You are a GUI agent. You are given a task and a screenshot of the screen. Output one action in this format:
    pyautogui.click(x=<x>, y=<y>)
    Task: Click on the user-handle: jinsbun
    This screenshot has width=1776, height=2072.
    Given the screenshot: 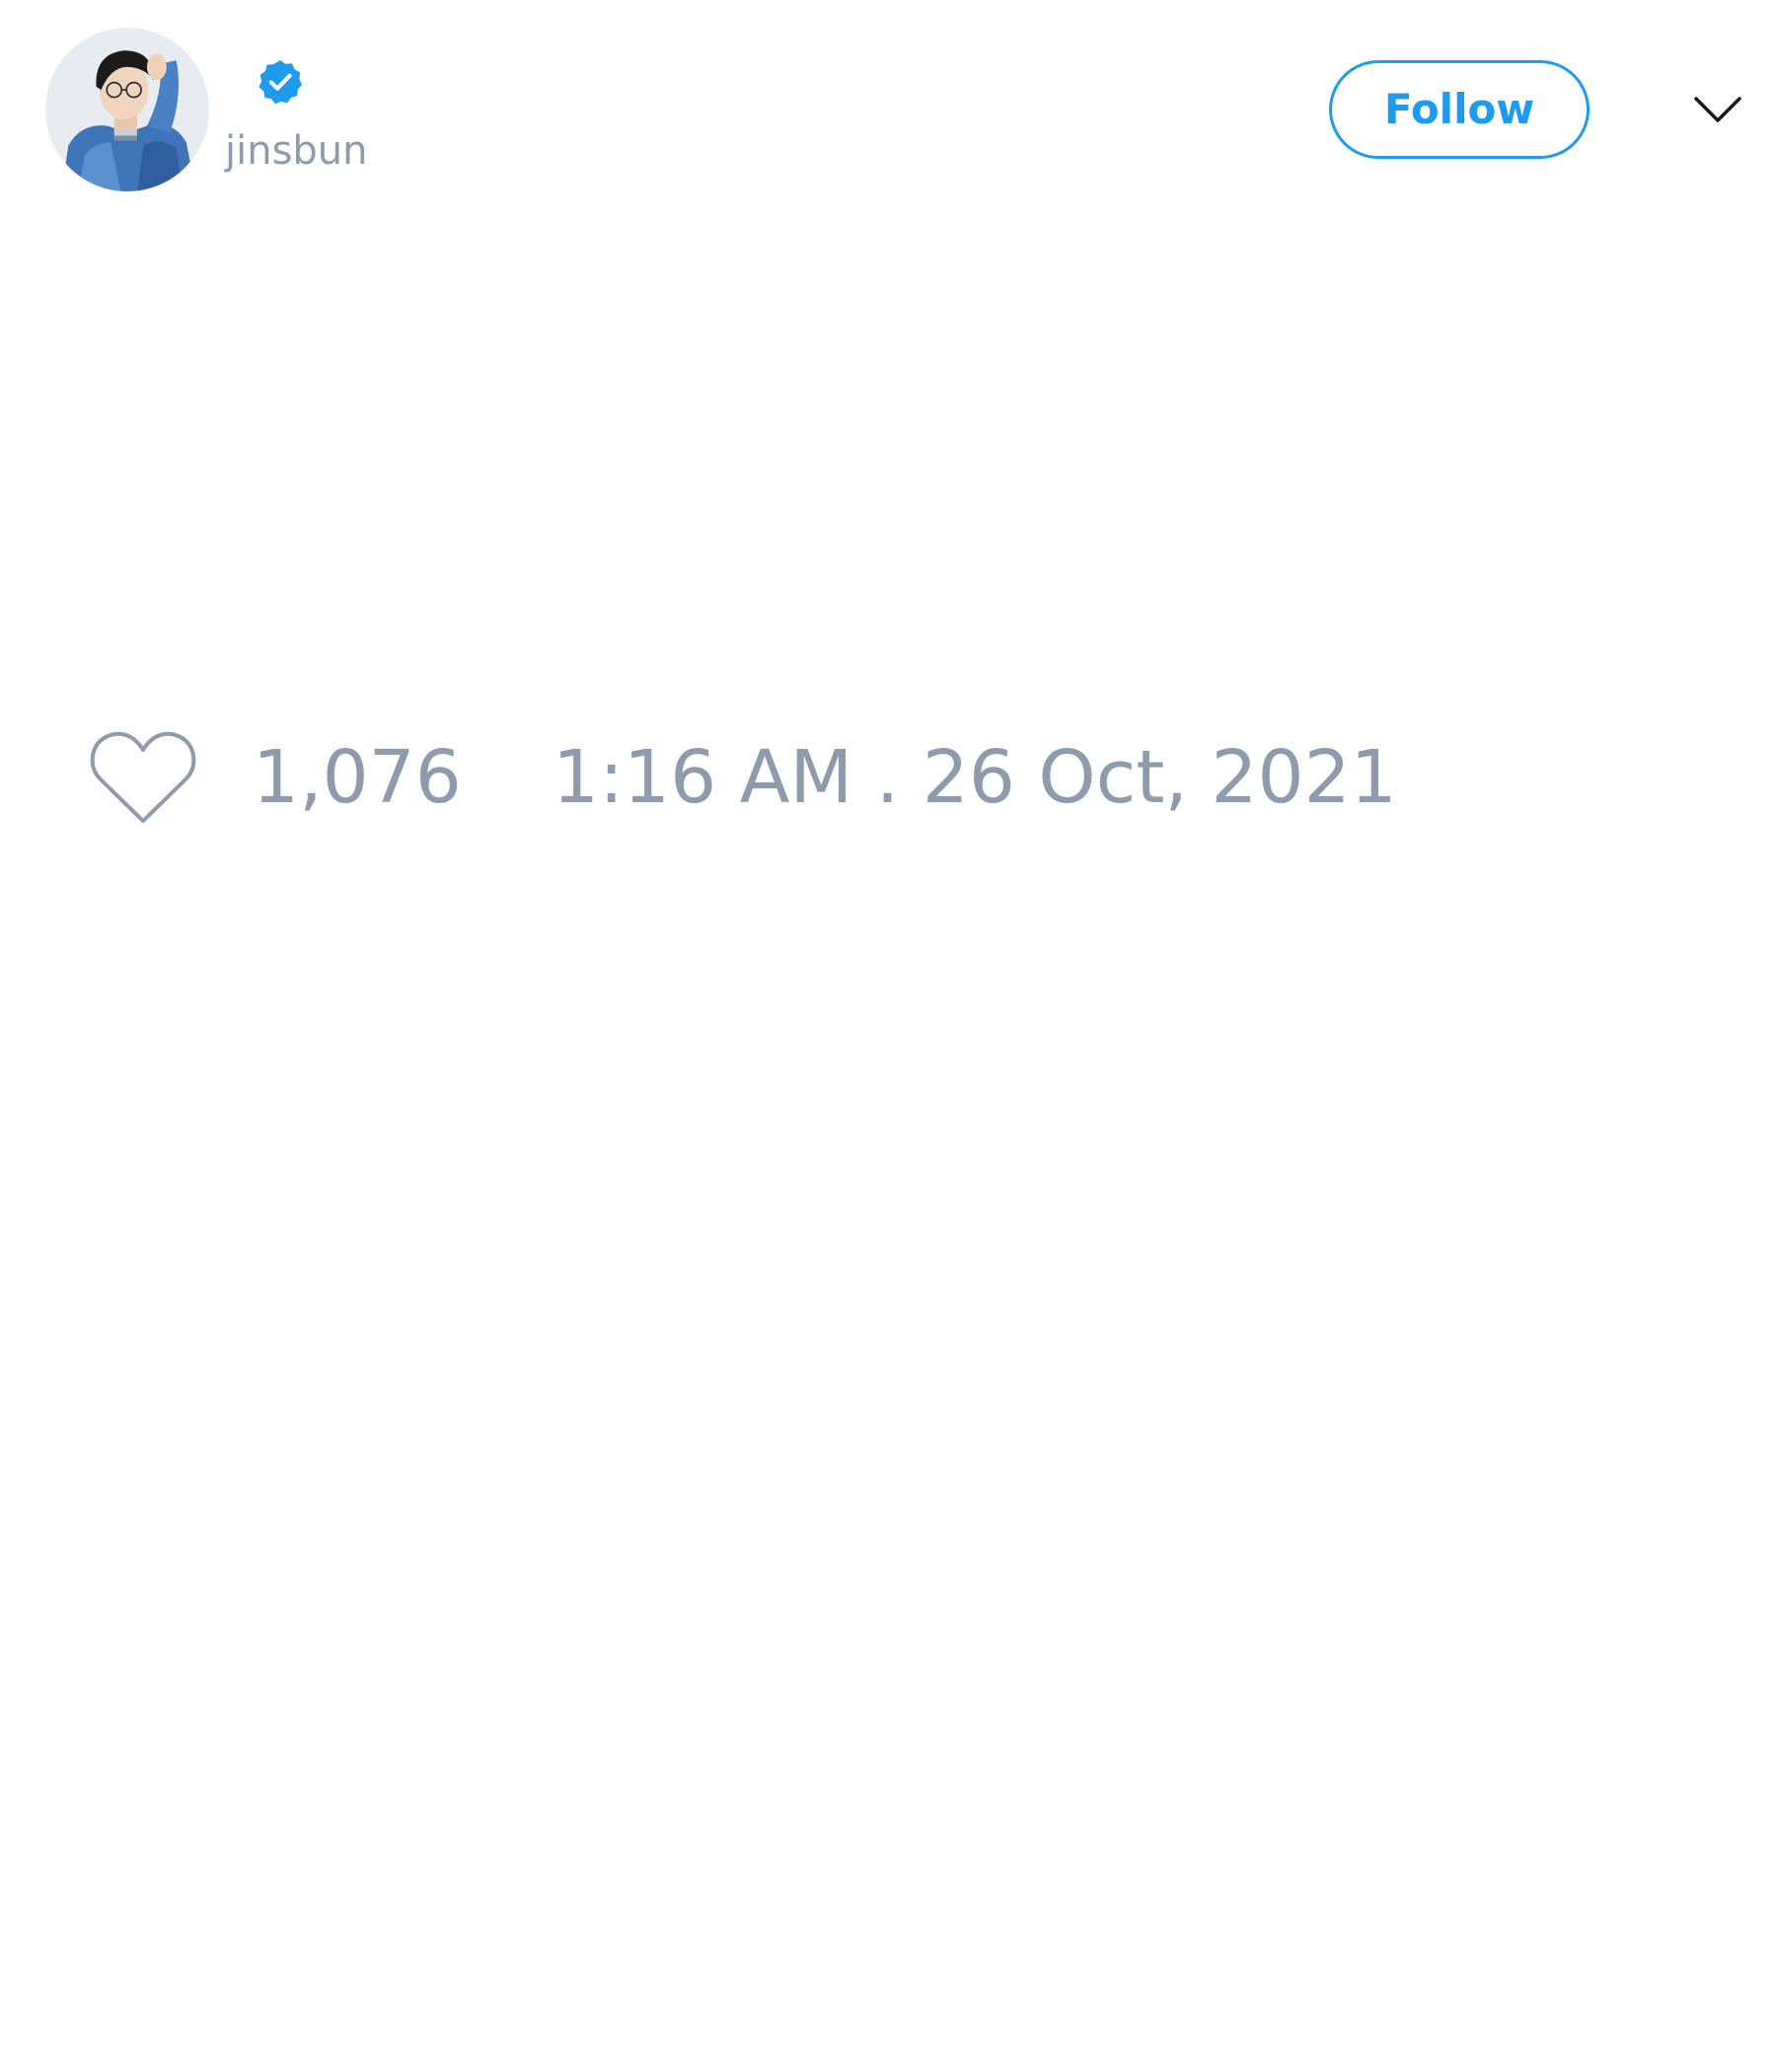 What is the action you would take?
    pyautogui.click(x=296, y=151)
    